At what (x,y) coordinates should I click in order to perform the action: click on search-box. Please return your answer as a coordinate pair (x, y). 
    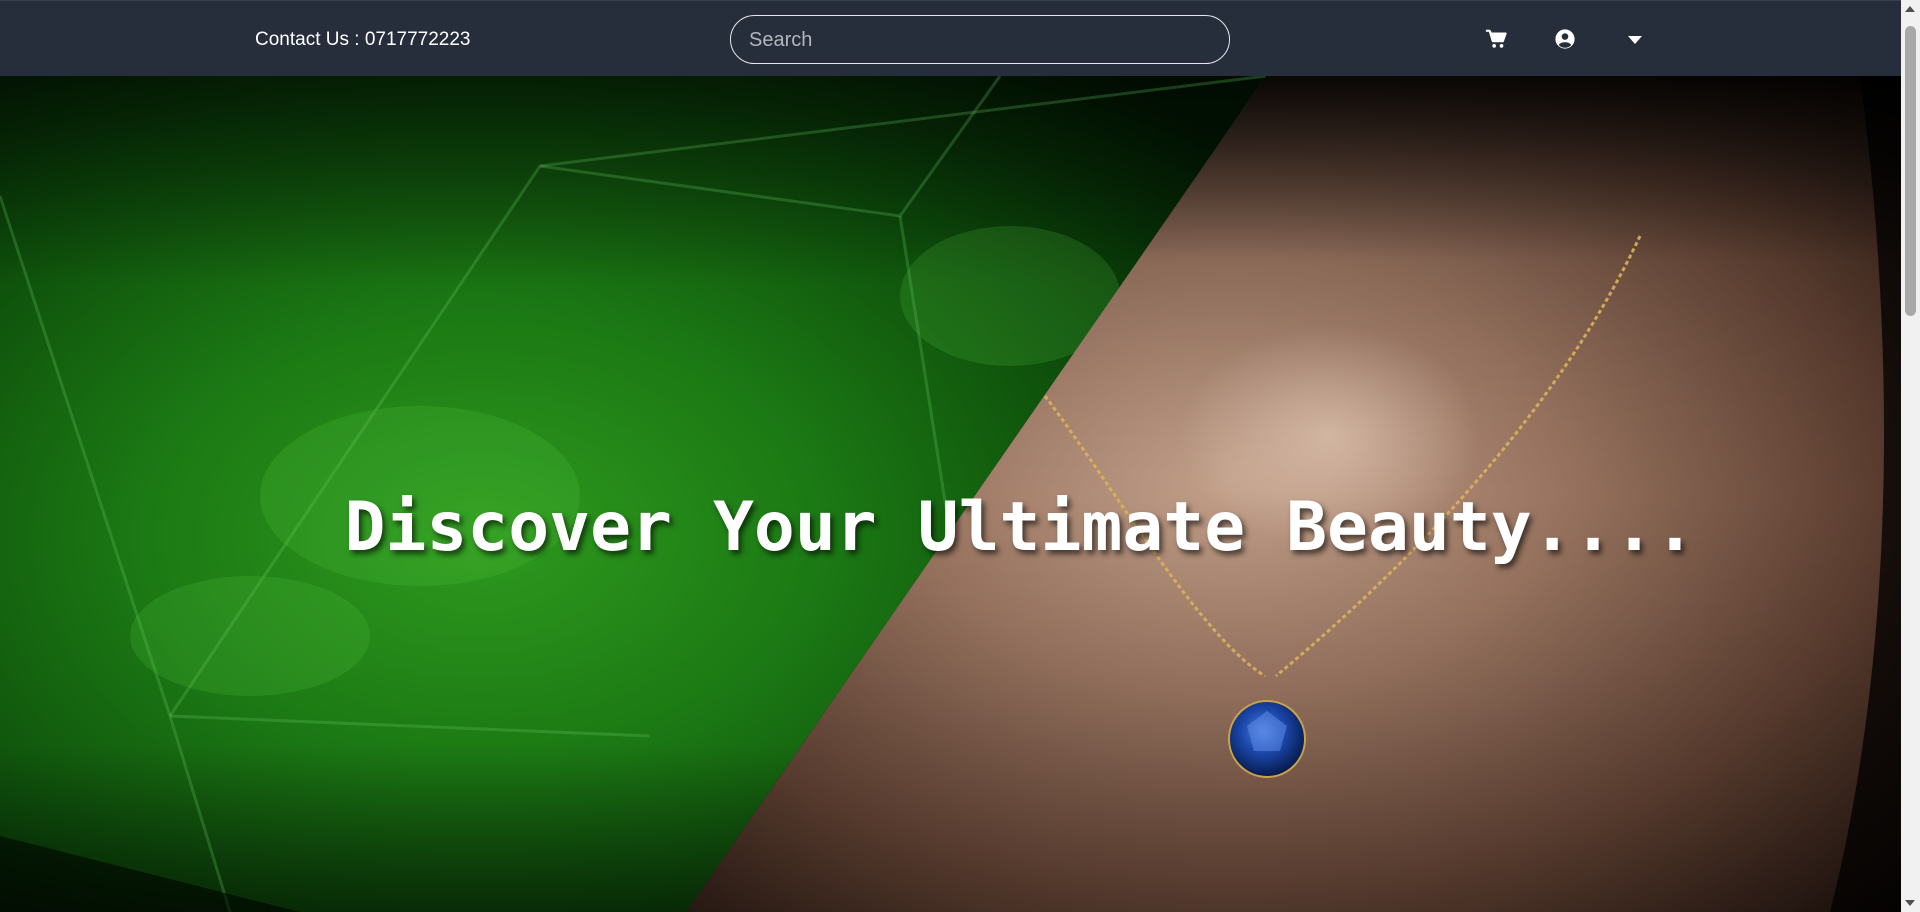
    Looking at the image, I should click on (980, 40).